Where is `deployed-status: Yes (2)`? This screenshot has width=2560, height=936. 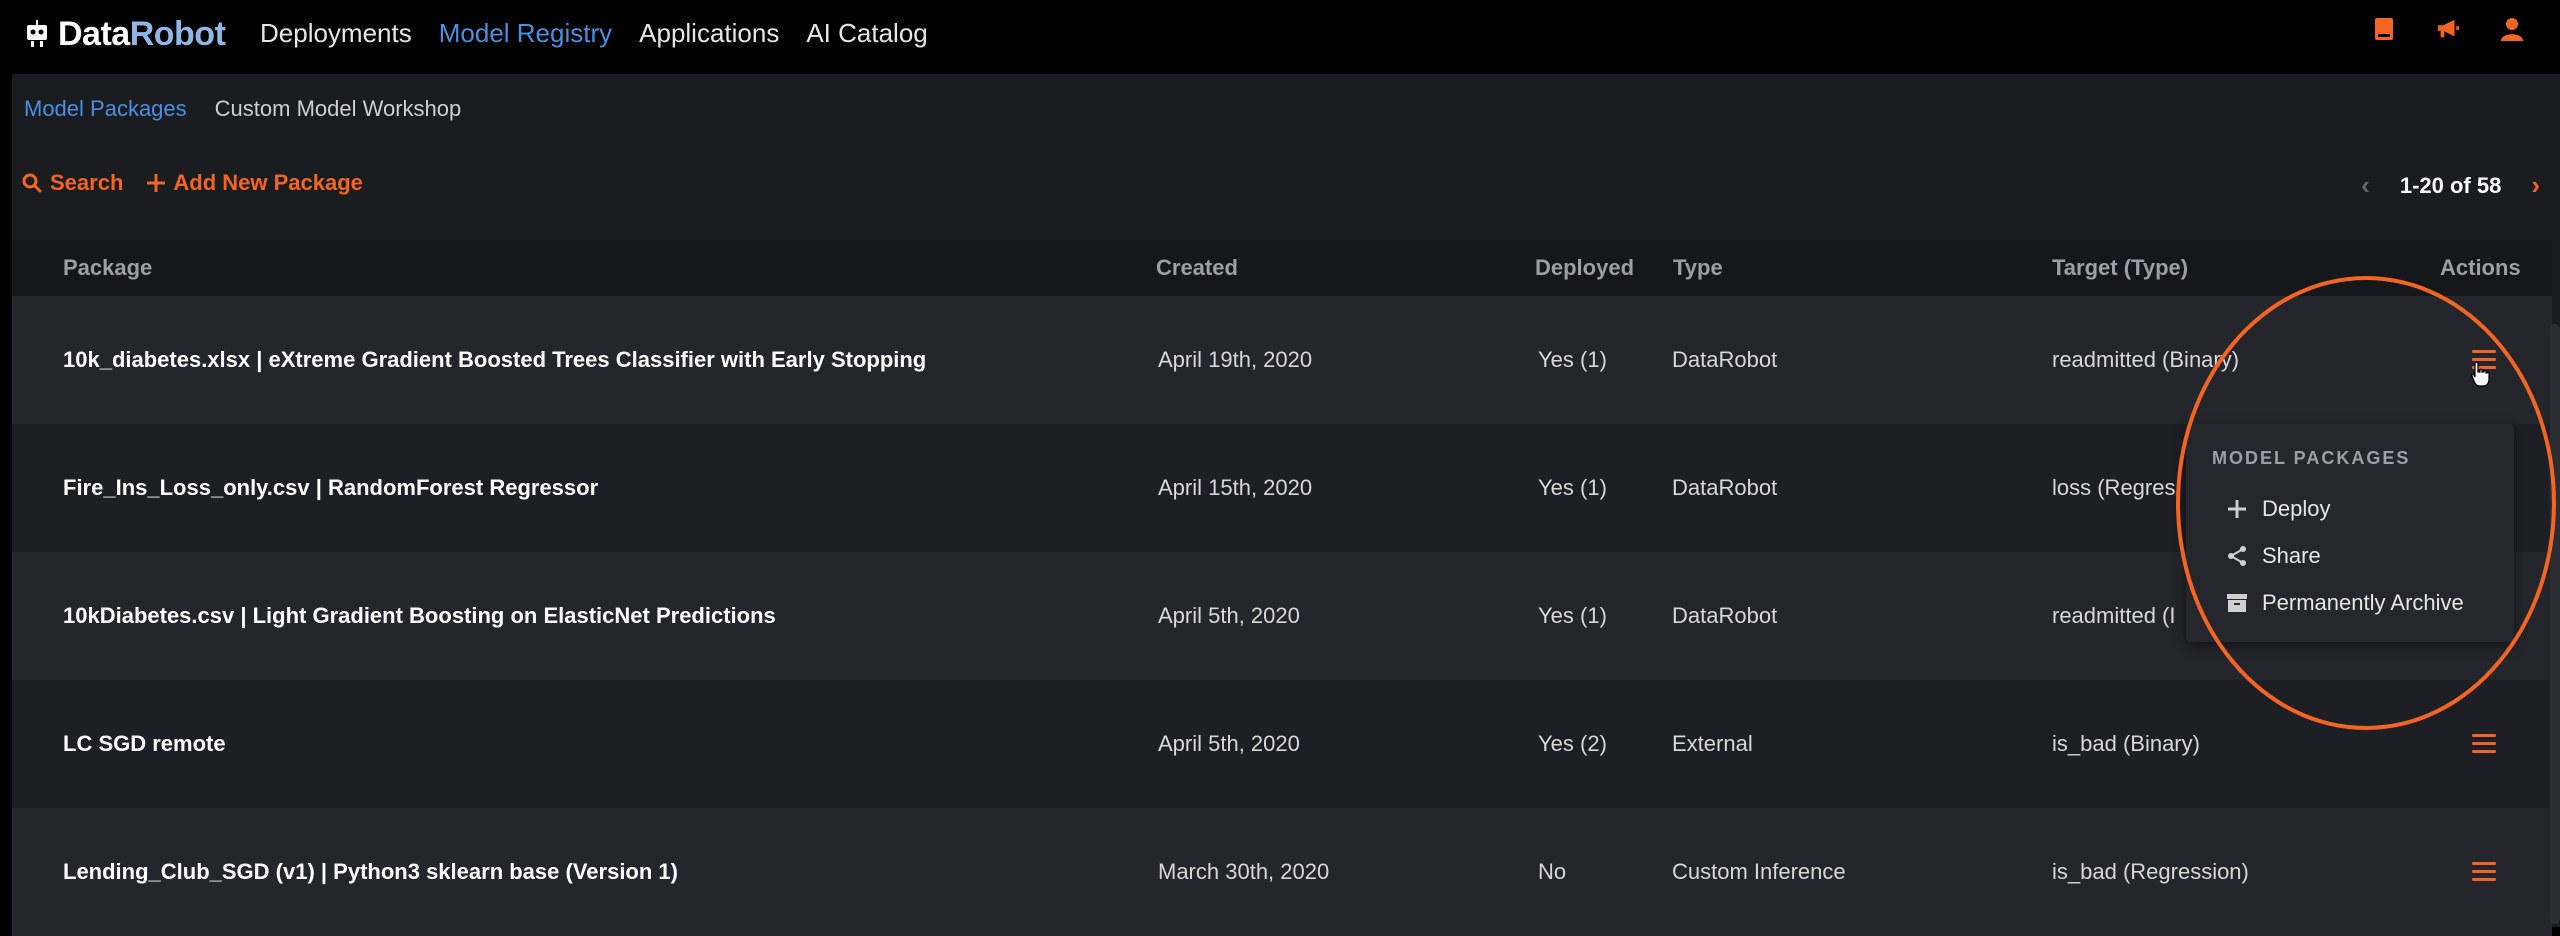 deployed-status: Yes (2) is located at coordinates (1572, 743).